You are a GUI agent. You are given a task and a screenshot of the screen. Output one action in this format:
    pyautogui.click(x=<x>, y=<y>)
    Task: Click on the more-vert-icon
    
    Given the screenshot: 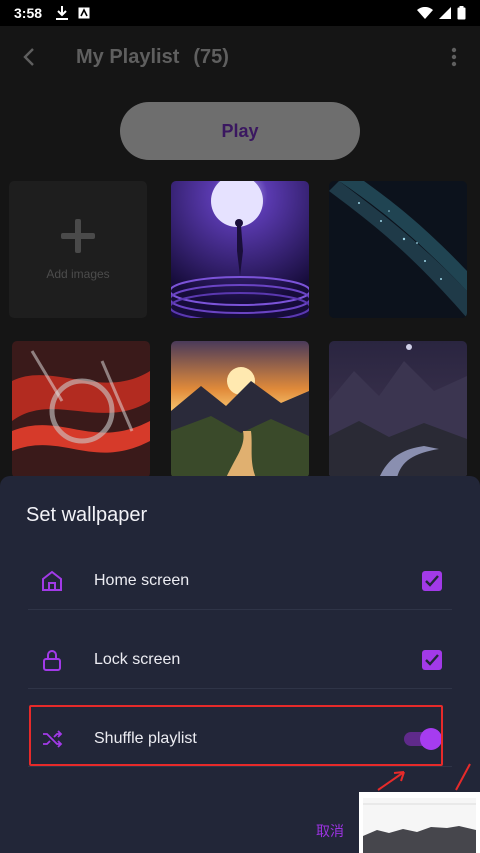 What is the action you would take?
    pyautogui.click(x=454, y=57)
    